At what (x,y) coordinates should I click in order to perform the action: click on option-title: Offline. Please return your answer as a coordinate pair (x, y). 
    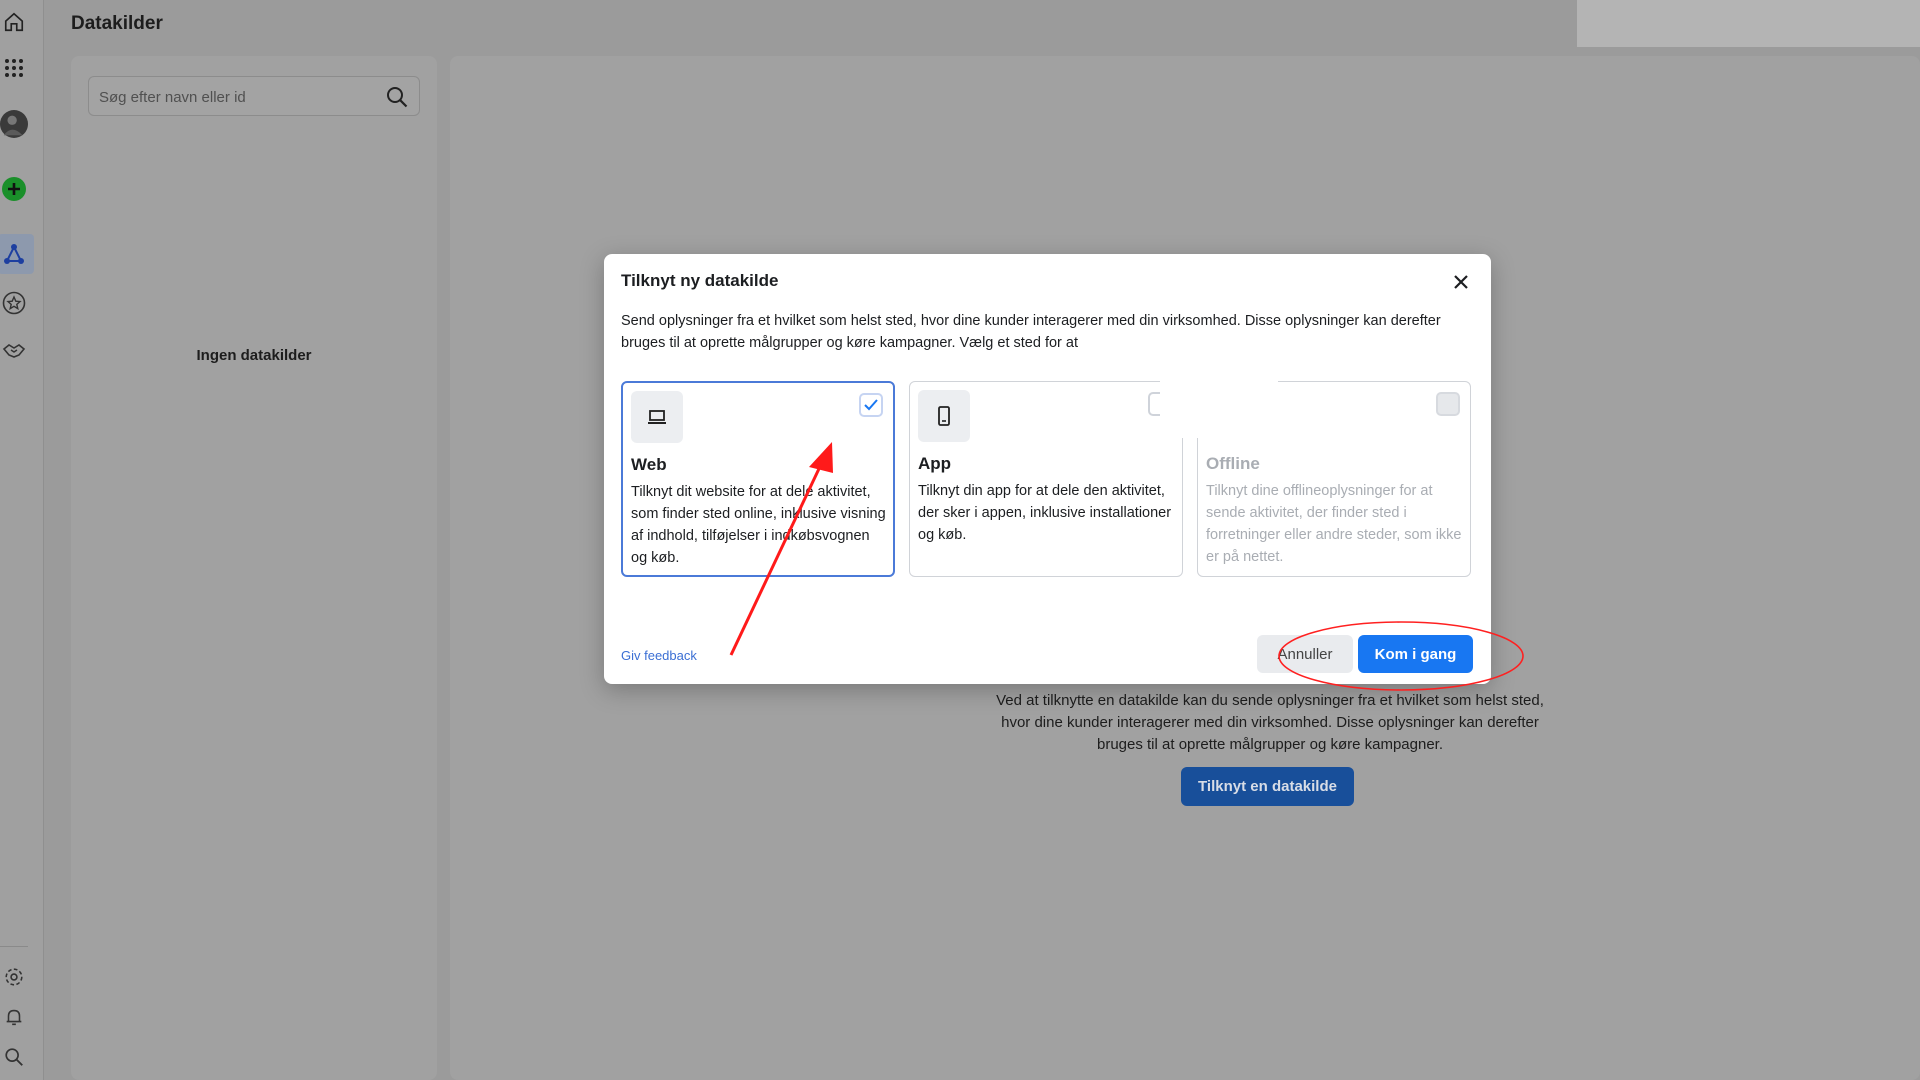
    Looking at the image, I should click on (1233, 463).